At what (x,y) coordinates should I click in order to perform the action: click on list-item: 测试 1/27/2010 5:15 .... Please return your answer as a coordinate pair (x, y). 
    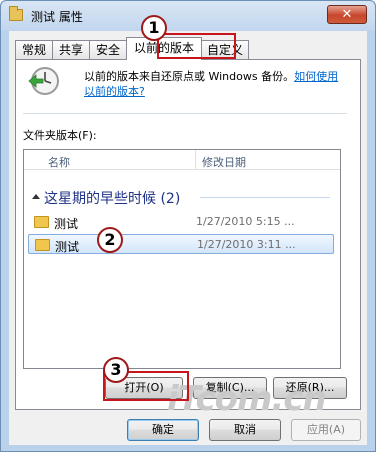
    Looking at the image, I should click on (181, 222).